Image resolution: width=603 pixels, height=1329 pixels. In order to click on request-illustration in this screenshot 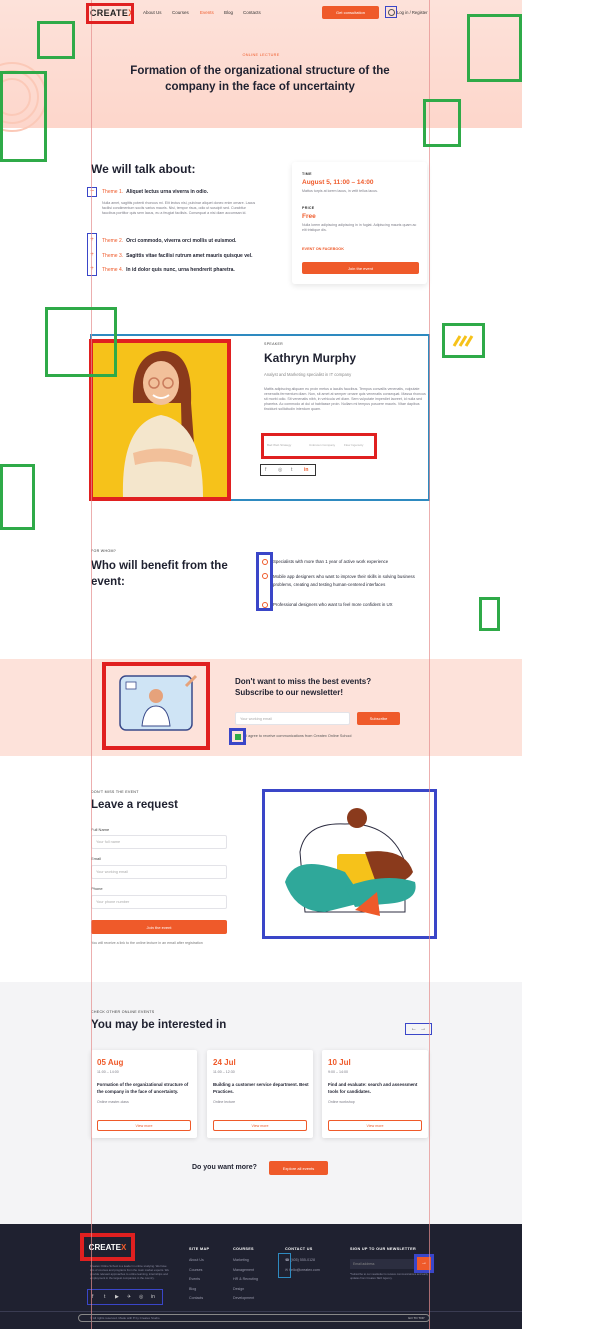, I will do `click(349, 864)`.